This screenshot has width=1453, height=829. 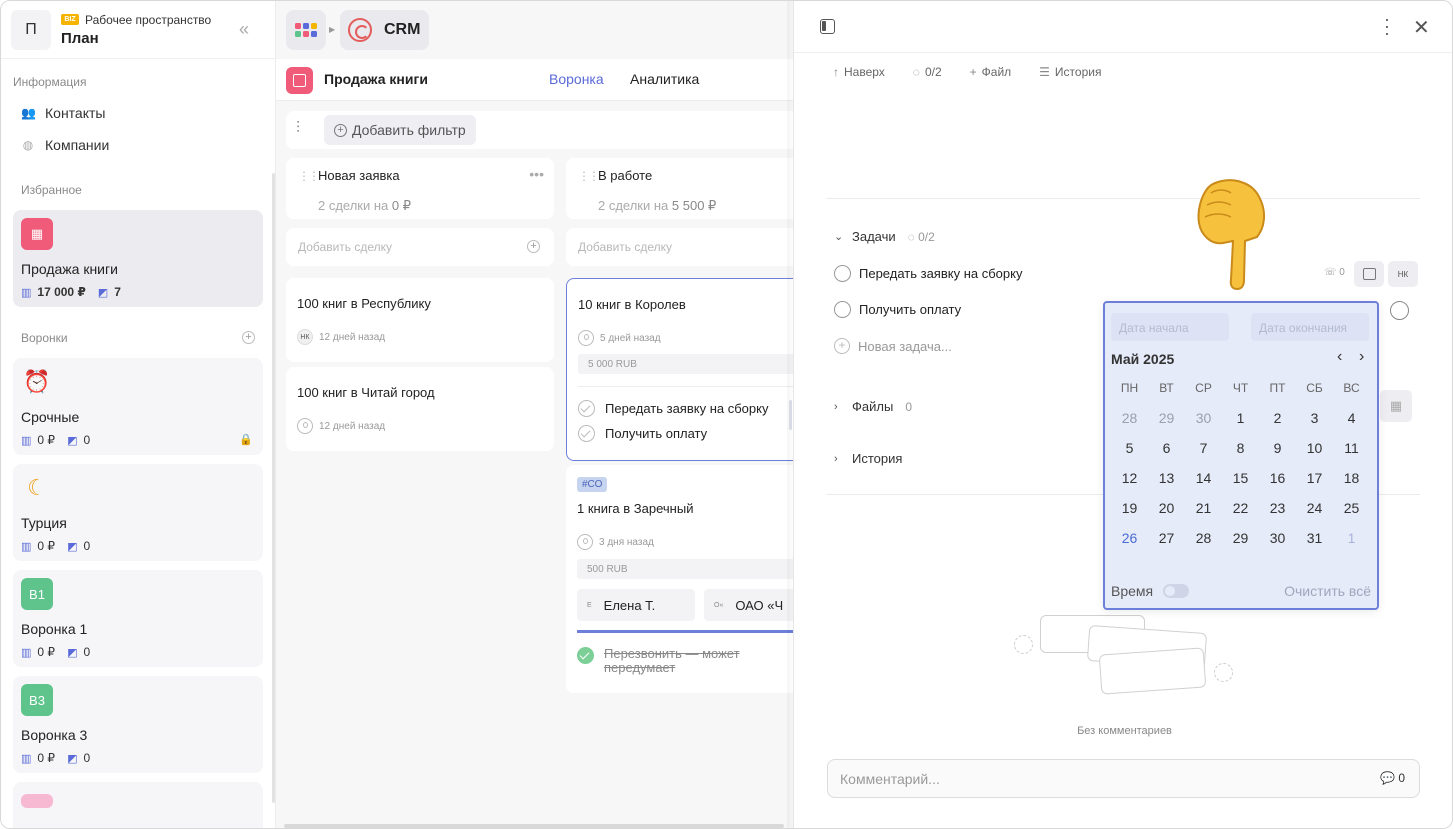 What do you see at coordinates (934, 72) in the screenshot?
I see `progress-indicator: ◌ 0/2` at bounding box center [934, 72].